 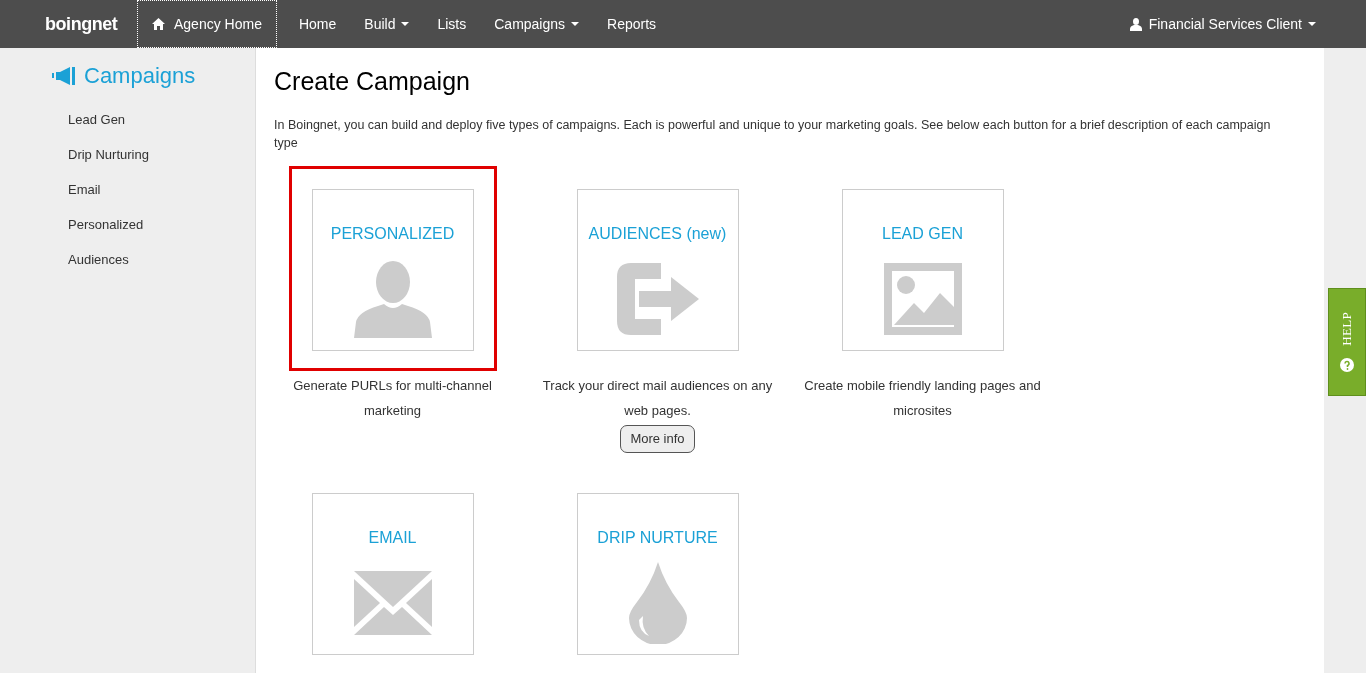 What do you see at coordinates (1135, 24) in the screenshot?
I see `user-icon` at bounding box center [1135, 24].